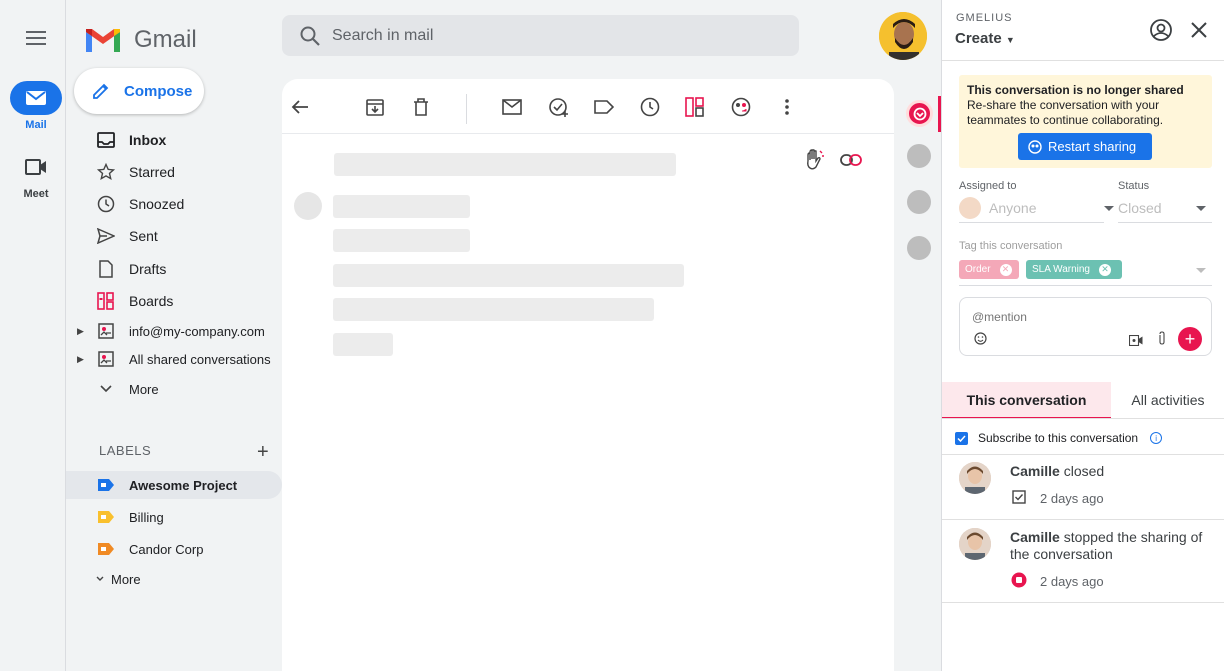 This screenshot has width=1224, height=671. What do you see at coordinates (174, 236) in the screenshot?
I see `sidebar-item-sent: Sent` at bounding box center [174, 236].